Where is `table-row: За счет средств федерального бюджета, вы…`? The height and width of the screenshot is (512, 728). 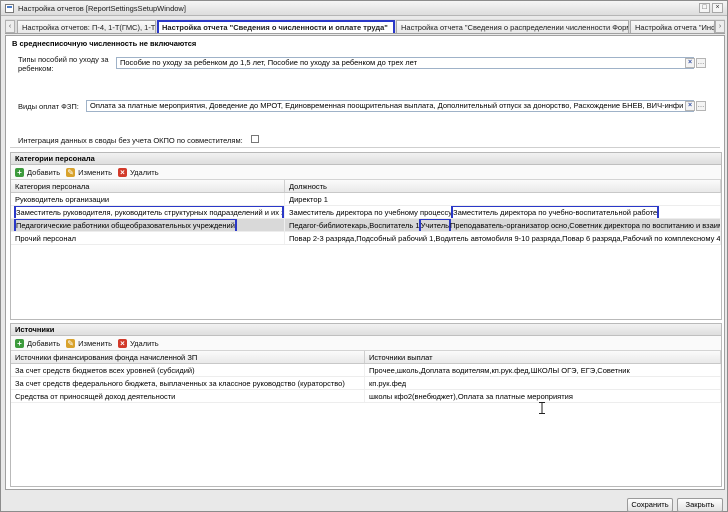
table-row: За счет средств федерального бюджета, вы… is located at coordinates (366, 383).